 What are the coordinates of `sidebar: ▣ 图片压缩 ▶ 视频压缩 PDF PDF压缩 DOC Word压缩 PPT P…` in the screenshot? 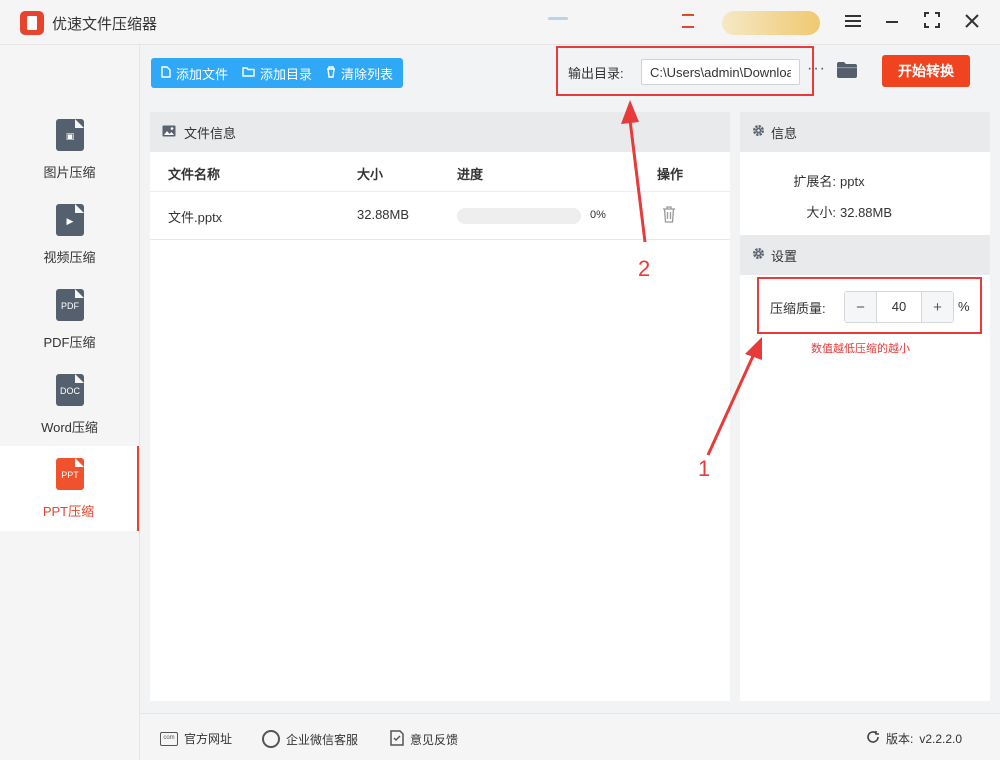 It's located at (70, 402).